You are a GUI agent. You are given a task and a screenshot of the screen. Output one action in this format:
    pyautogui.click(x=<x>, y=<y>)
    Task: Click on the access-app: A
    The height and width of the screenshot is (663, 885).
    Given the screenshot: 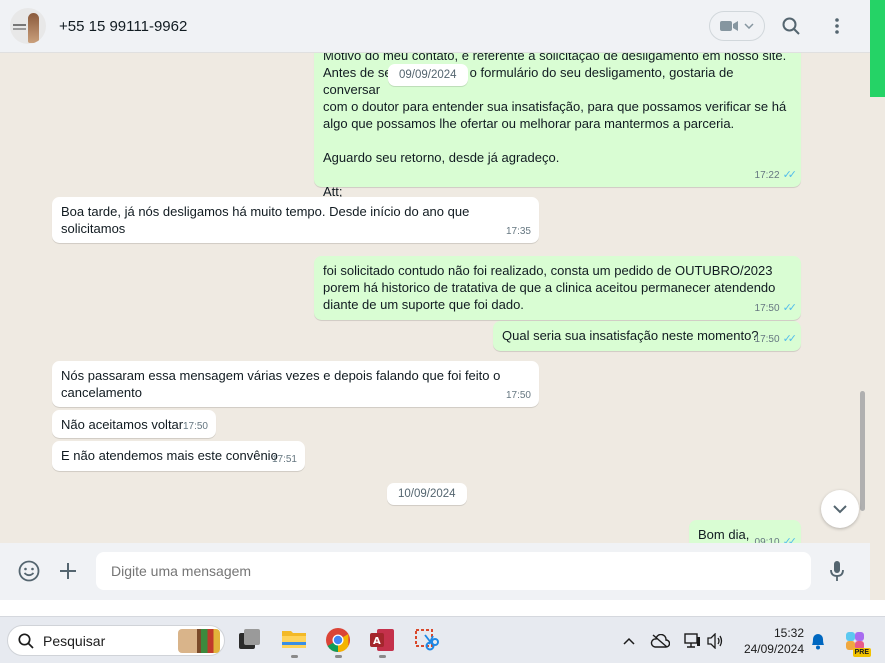 What is the action you would take?
    pyautogui.click(x=382, y=642)
    